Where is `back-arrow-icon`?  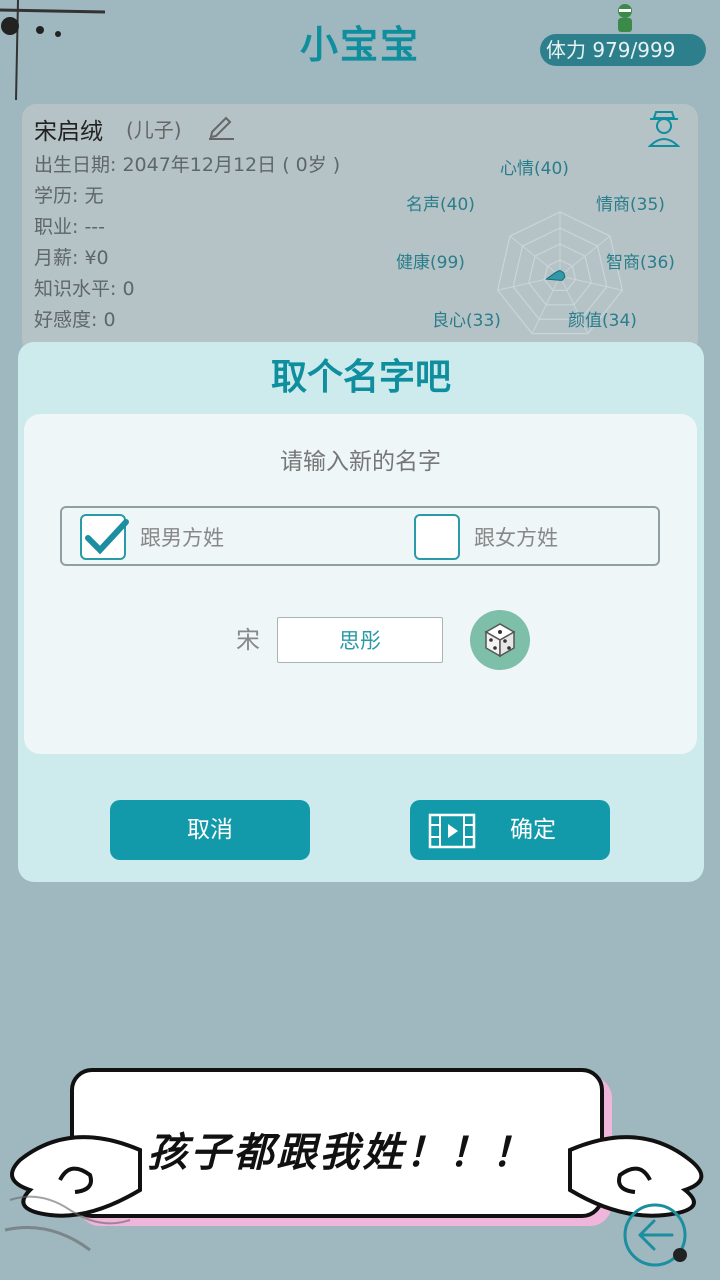 back-arrow-icon is located at coordinates (655, 1235).